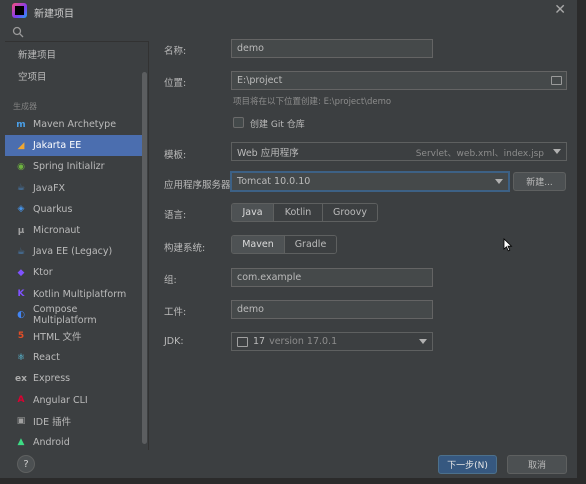 The width and height of the screenshot is (586, 484). Describe the element at coordinates (258, 244) in the screenshot. I see `build-maven: Maven` at that location.